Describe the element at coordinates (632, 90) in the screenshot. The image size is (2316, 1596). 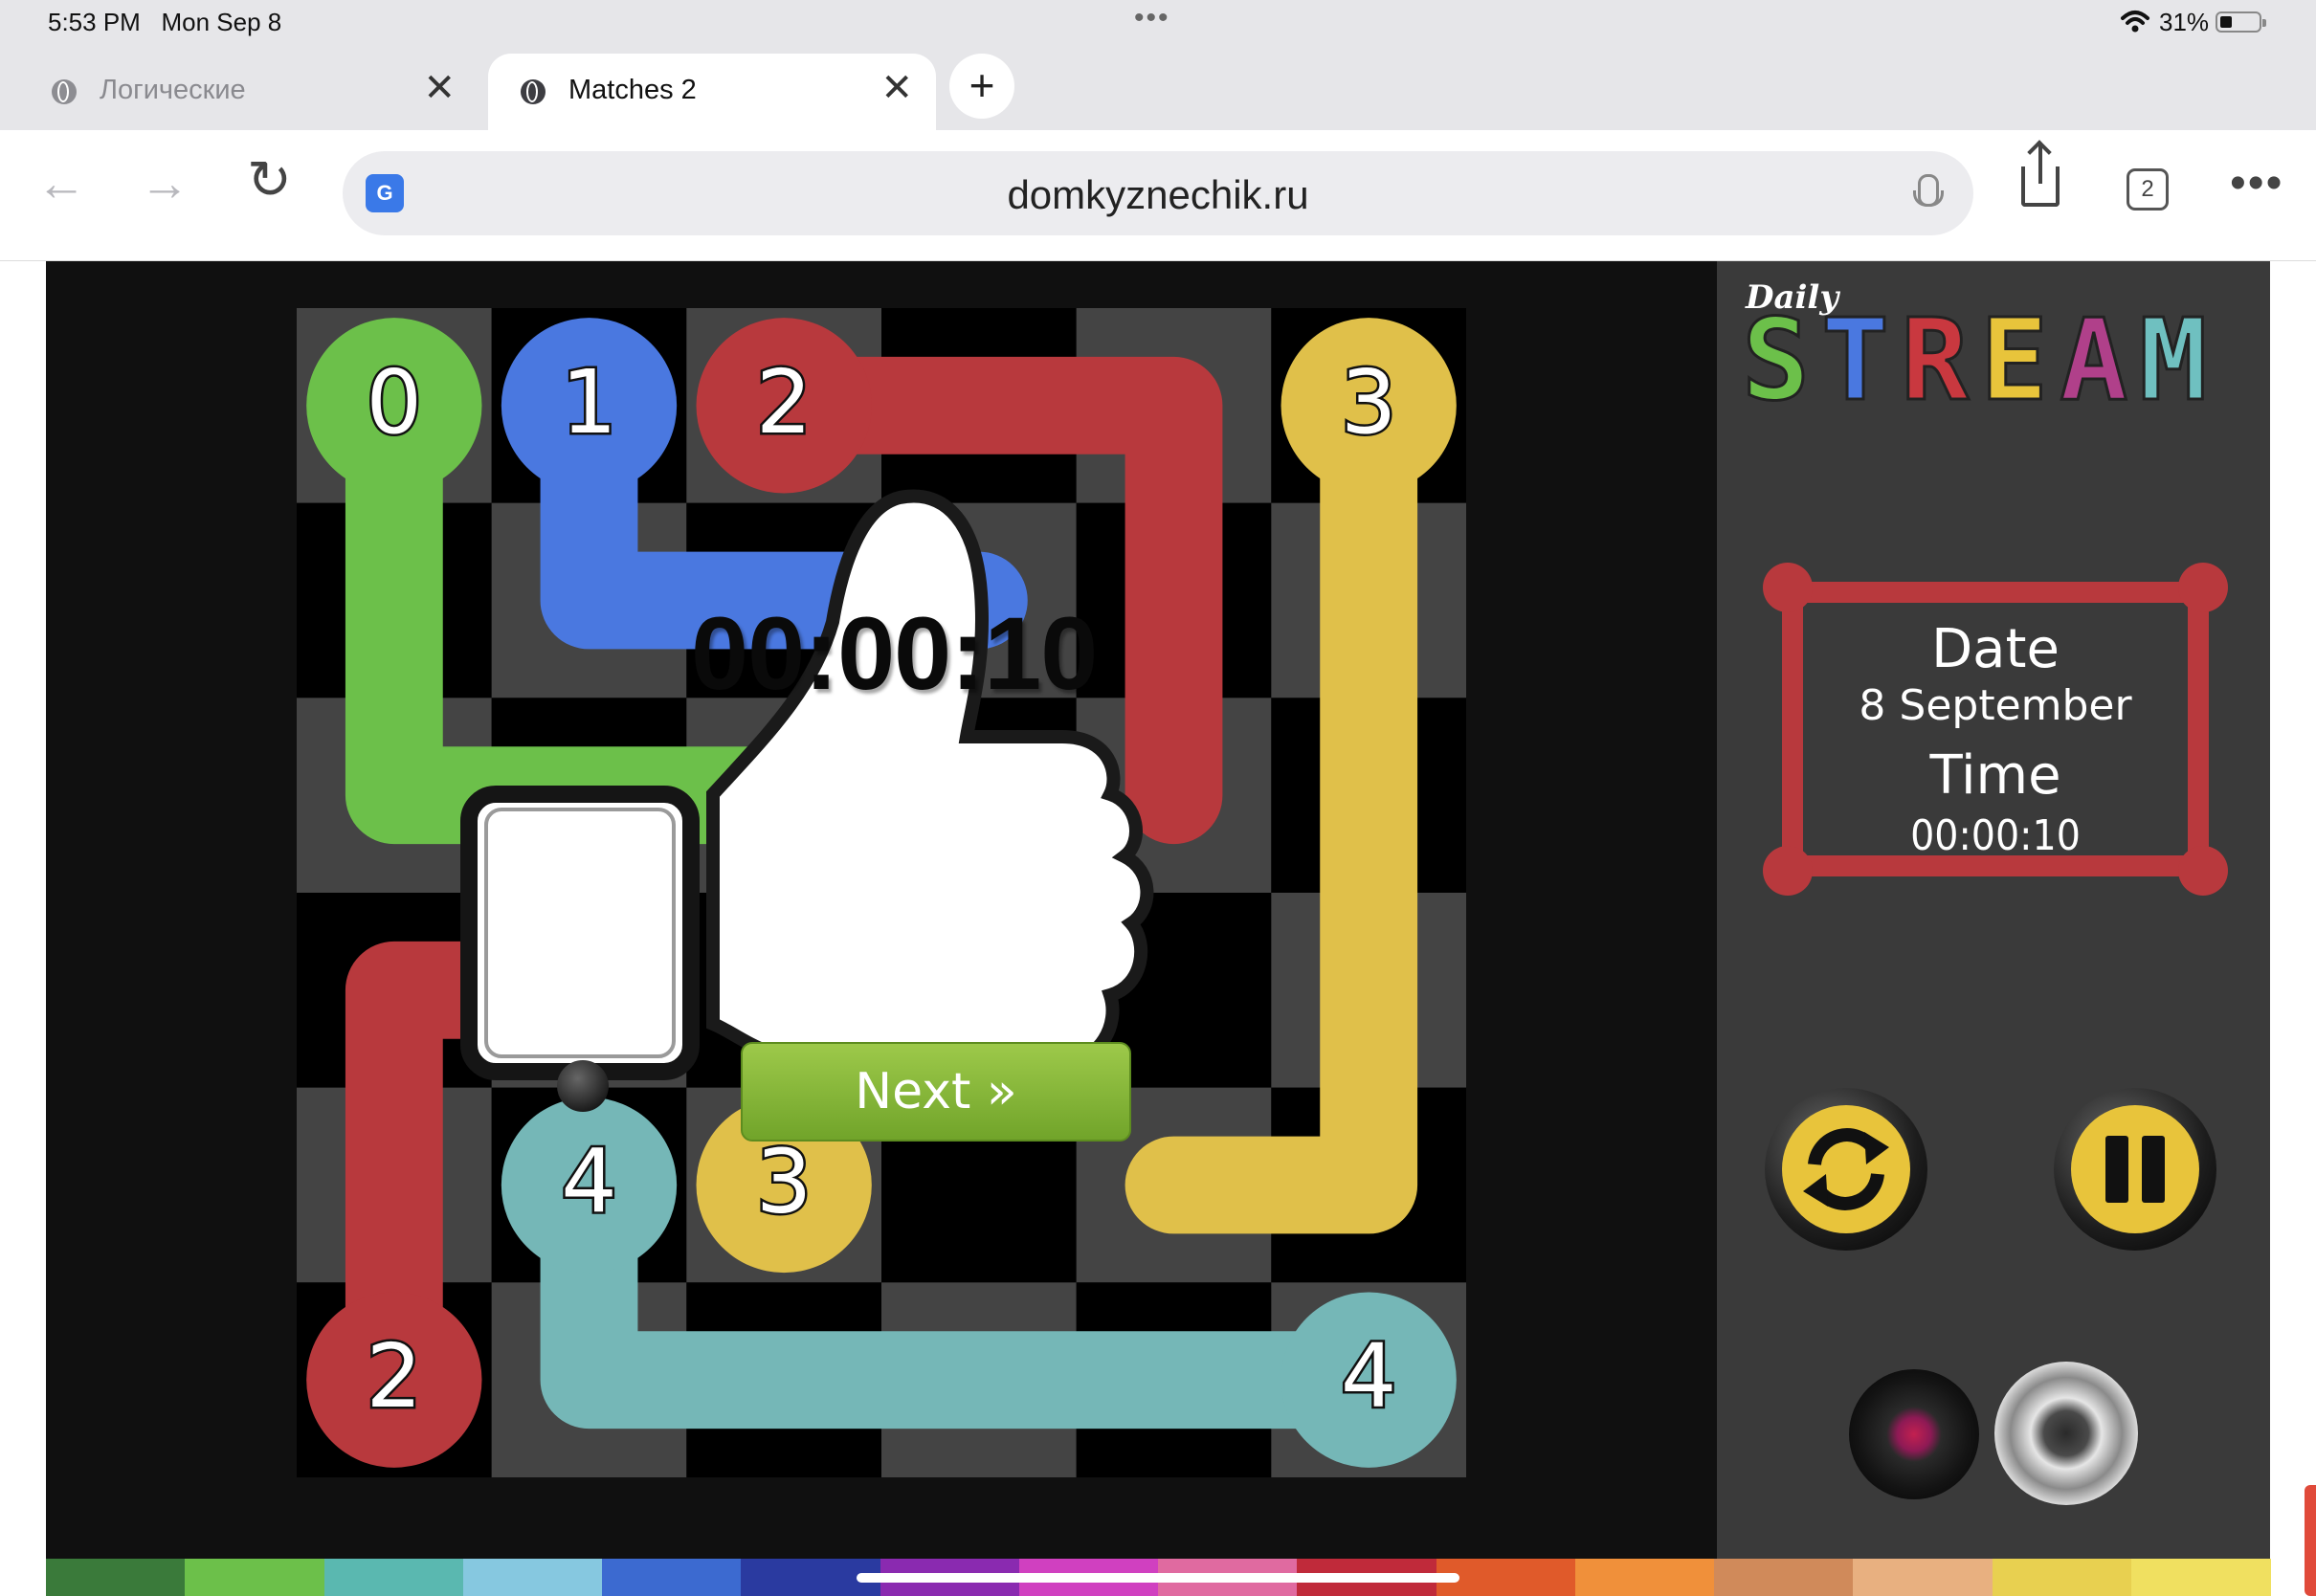
I see `tab-title: Matches 2` at that location.